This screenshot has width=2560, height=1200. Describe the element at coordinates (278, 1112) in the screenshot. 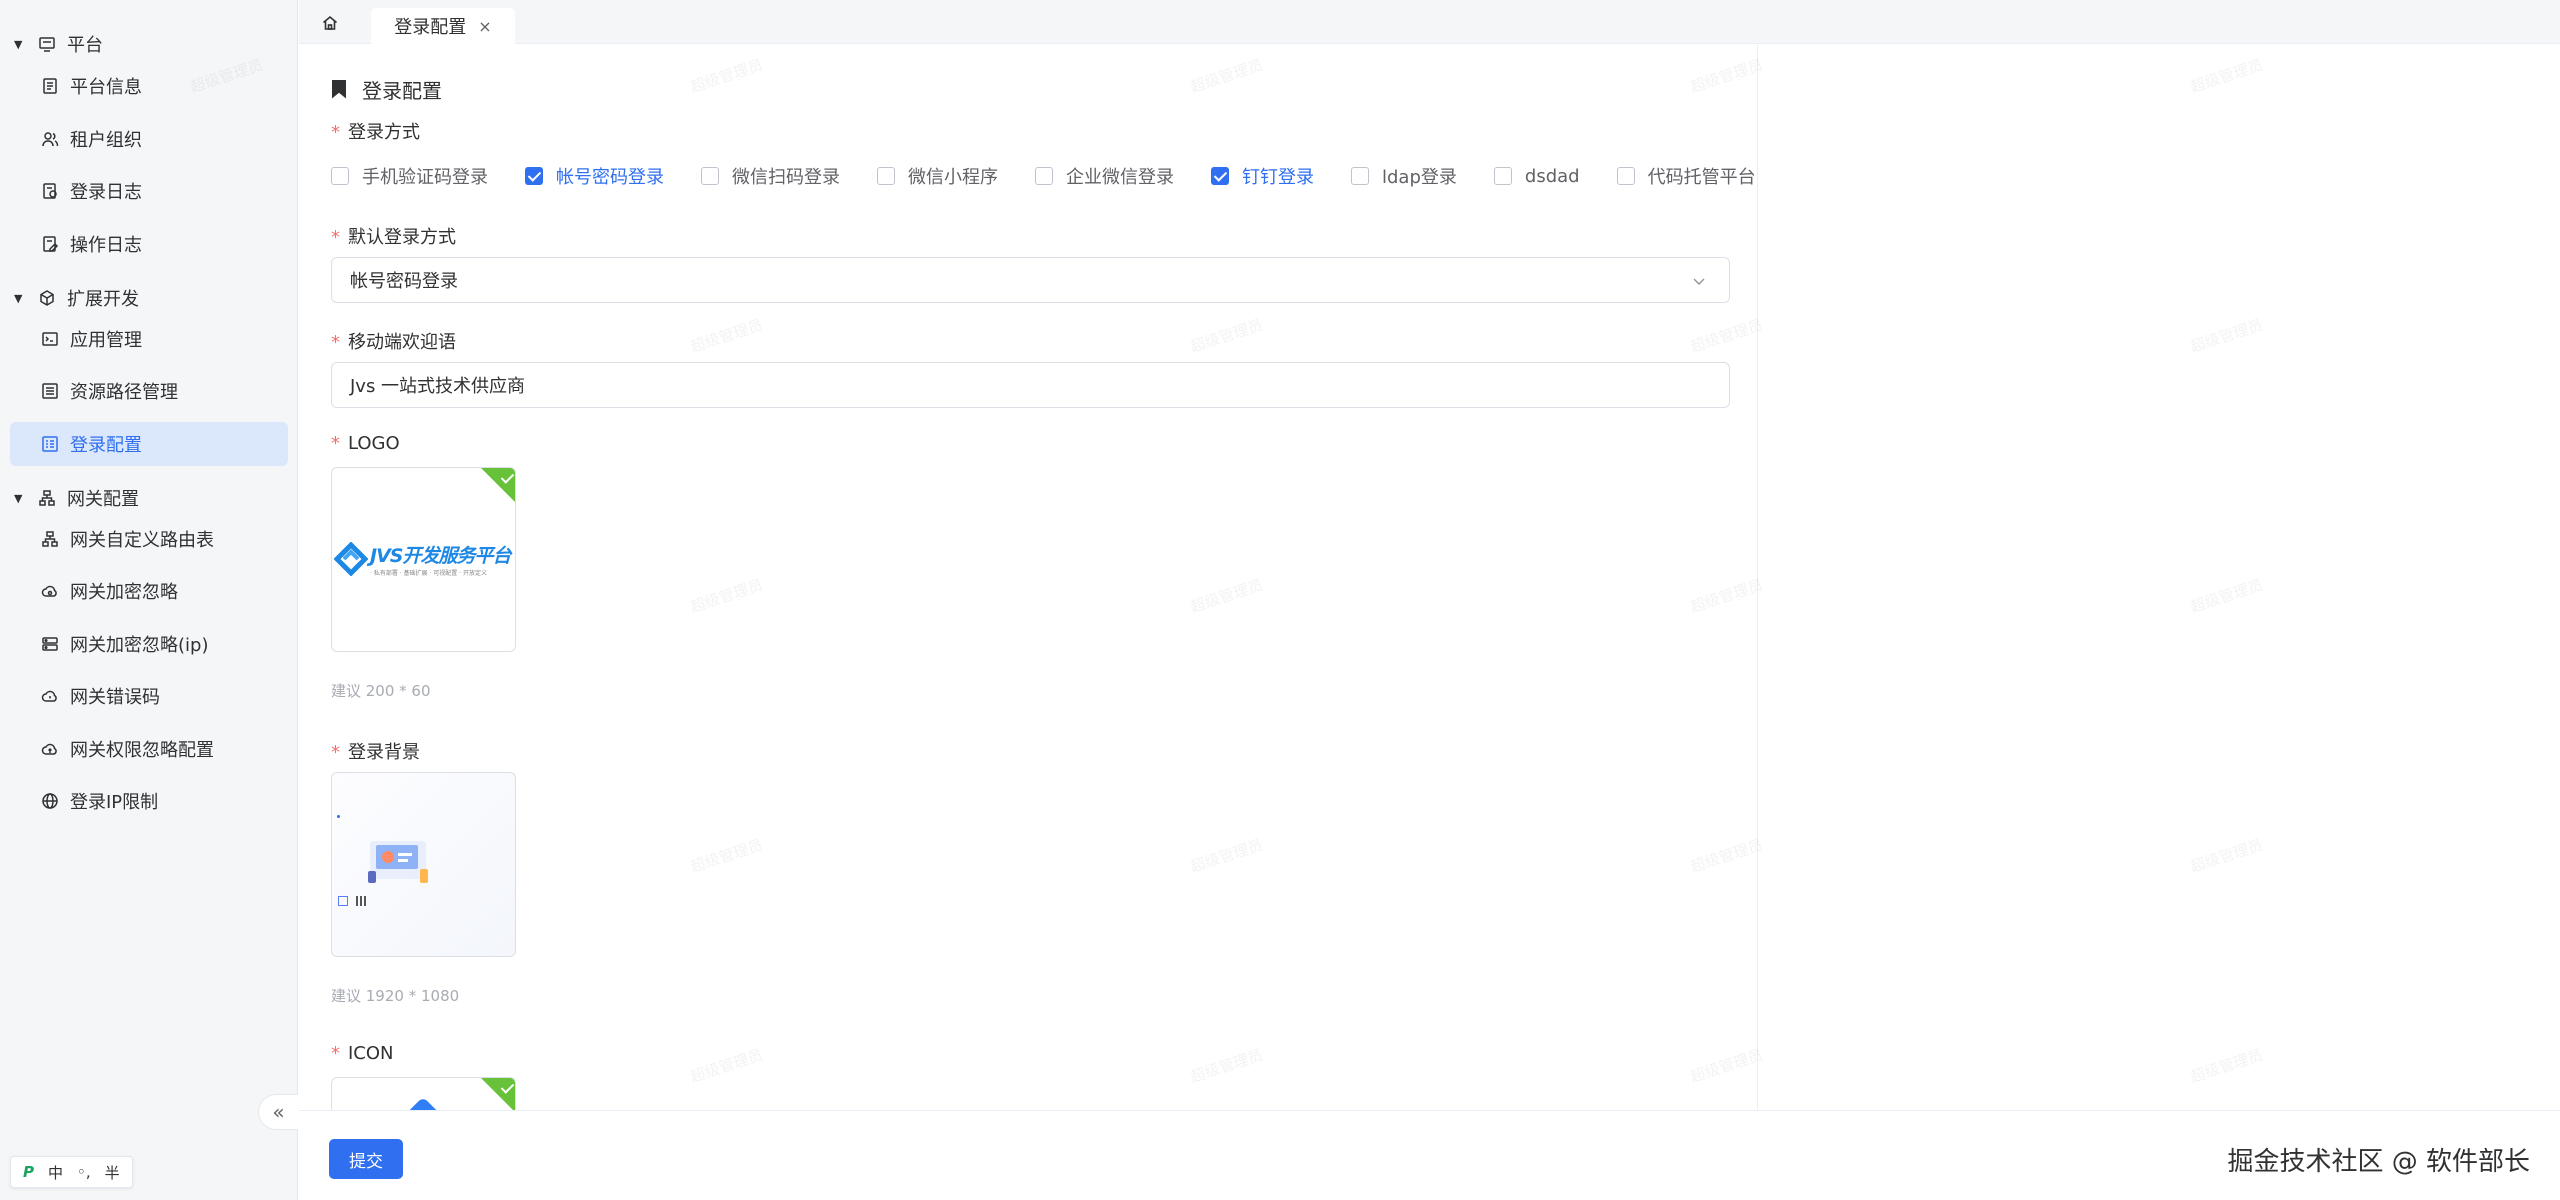

I see `sidebar-collapse-button: «` at that location.